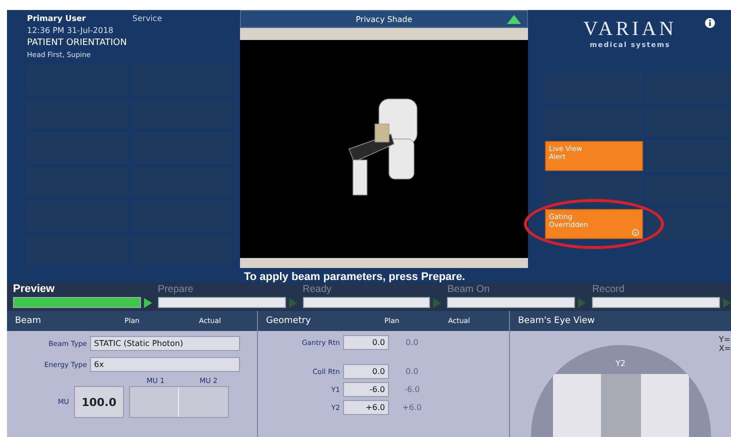 Image resolution: width=731 pixels, height=437 pixels. Describe the element at coordinates (608, 289) in the screenshot. I see `workflow-step: Record` at that location.